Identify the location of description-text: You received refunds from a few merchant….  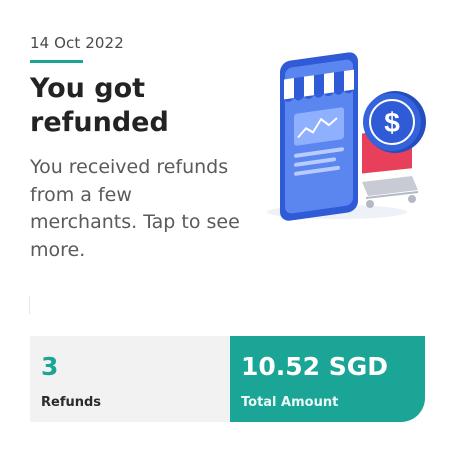
(137, 209).